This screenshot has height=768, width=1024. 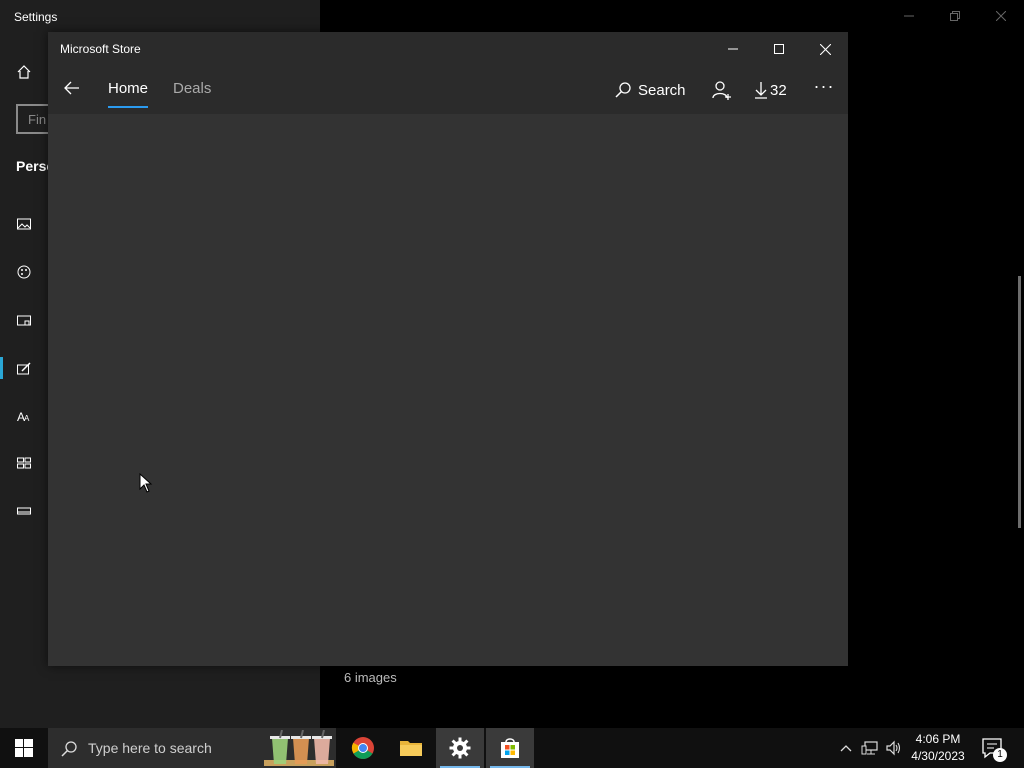 I want to click on downloads-count: 32, so click(x=778, y=90).